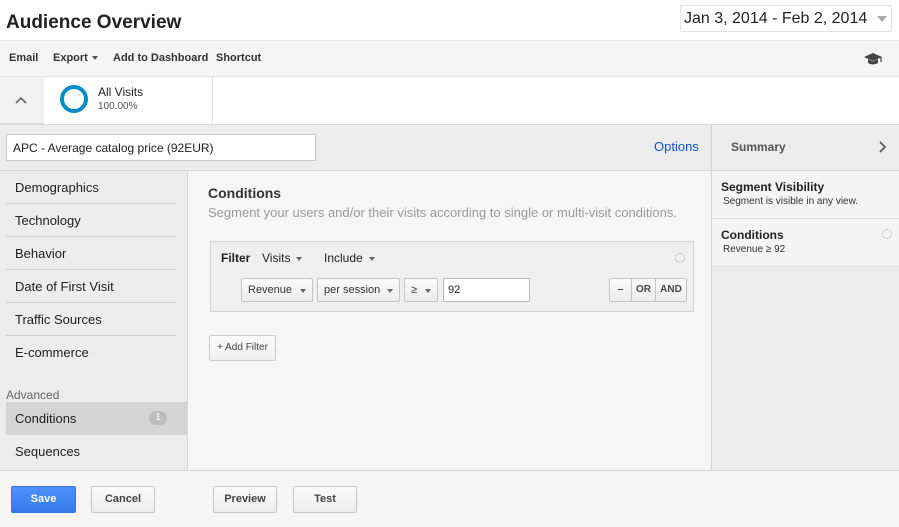 The width and height of the screenshot is (899, 527). Describe the element at coordinates (46, 418) in the screenshot. I see `nav-item-label: Conditions` at that location.